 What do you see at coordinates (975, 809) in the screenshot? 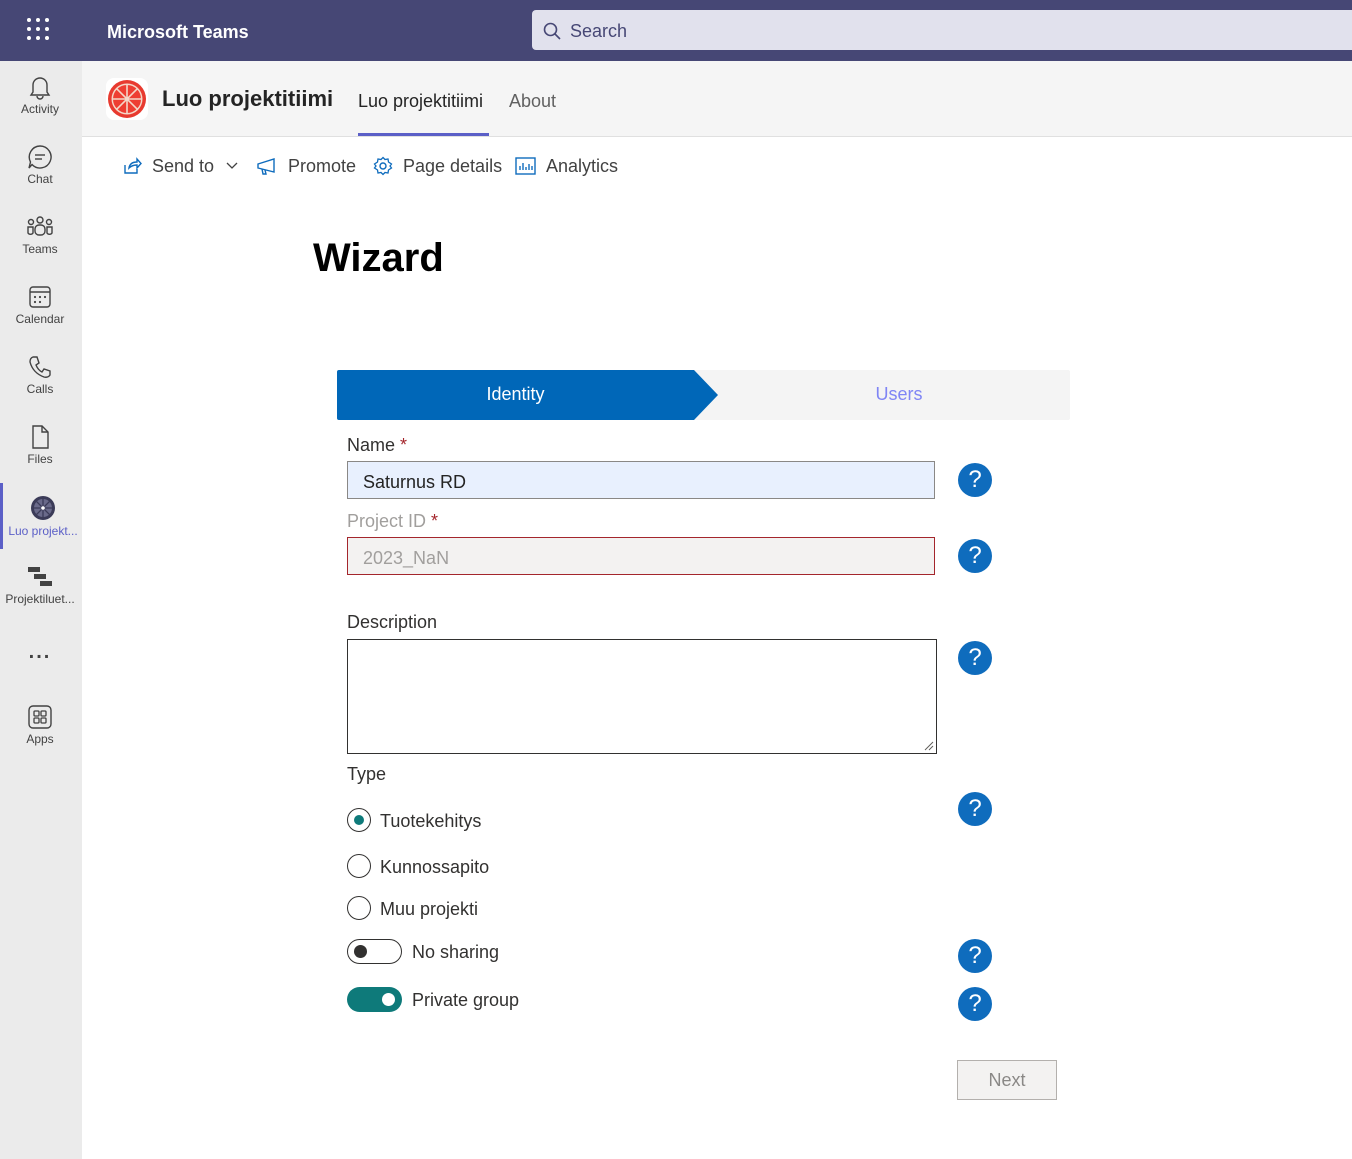
I see `type-help-icon: ?` at bounding box center [975, 809].